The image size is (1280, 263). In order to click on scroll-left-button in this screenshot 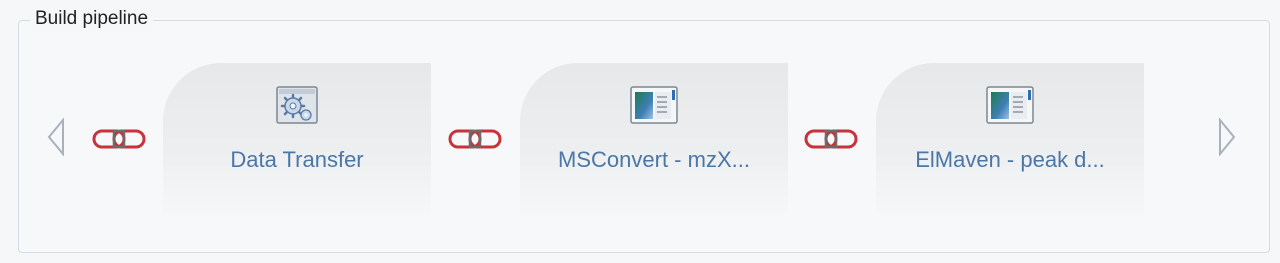, I will do `click(56, 137)`.